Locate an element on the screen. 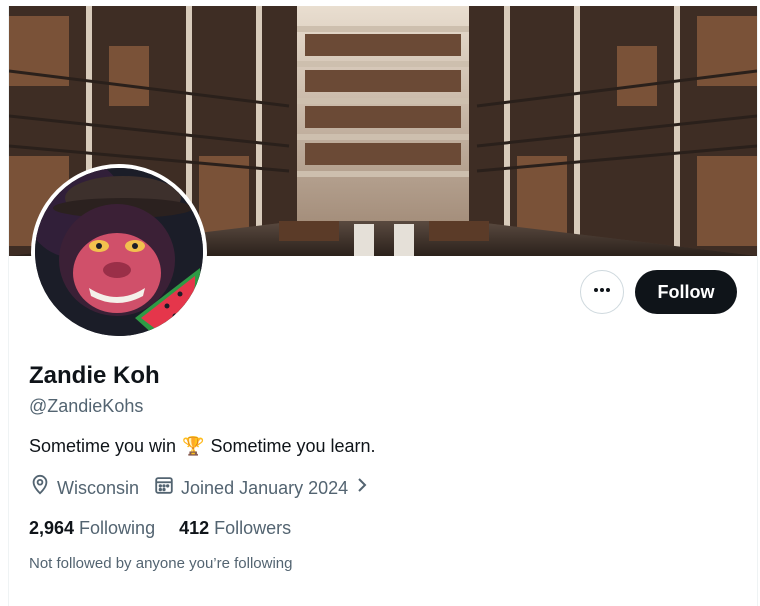  more-dots-icon is located at coordinates (602, 292).